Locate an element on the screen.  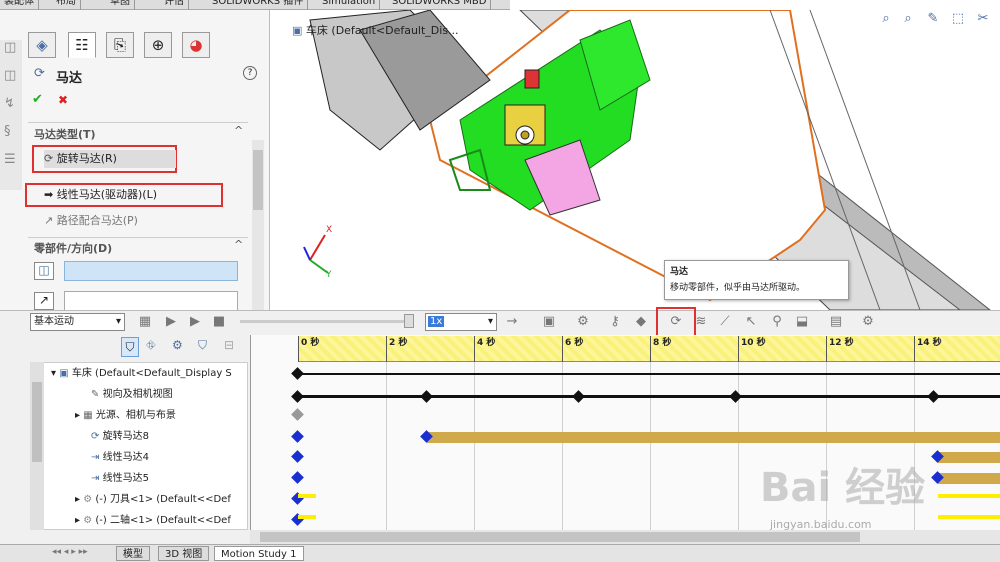
routing-icon: ↯ is located at coordinates (9, 103).